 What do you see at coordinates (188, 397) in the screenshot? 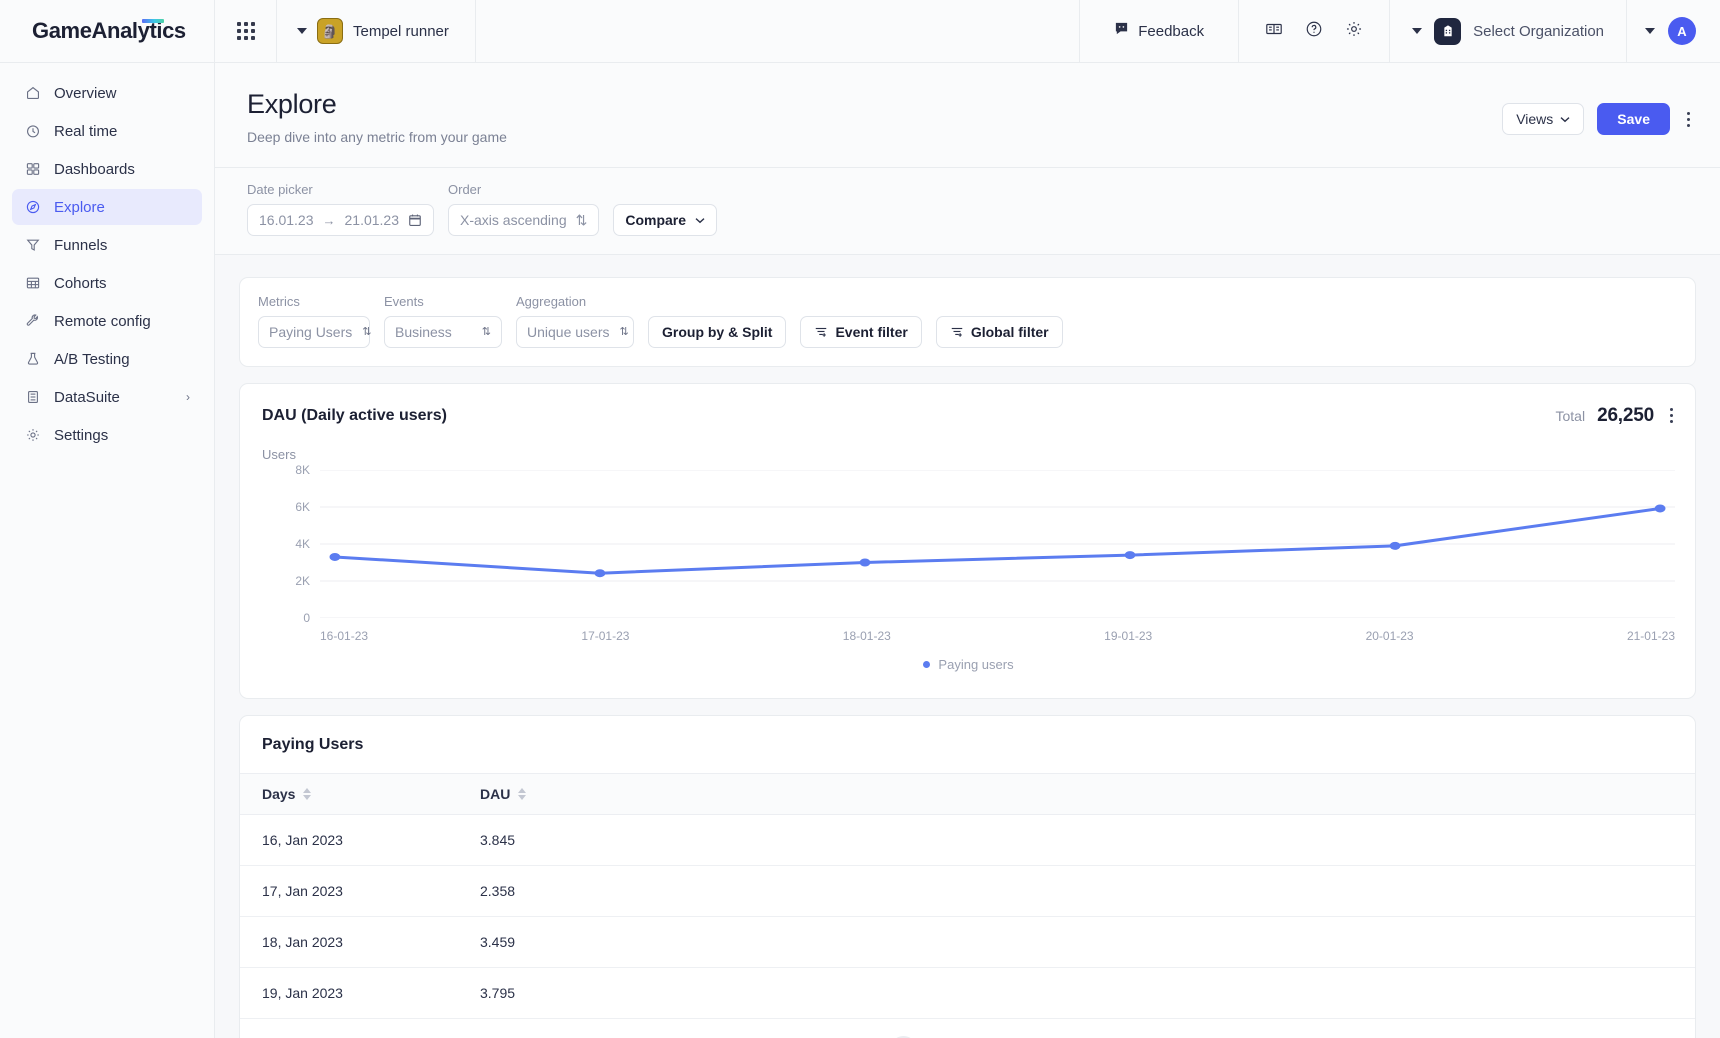
I see `chevron-right-icon: ›` at bounding box center [188, 397].